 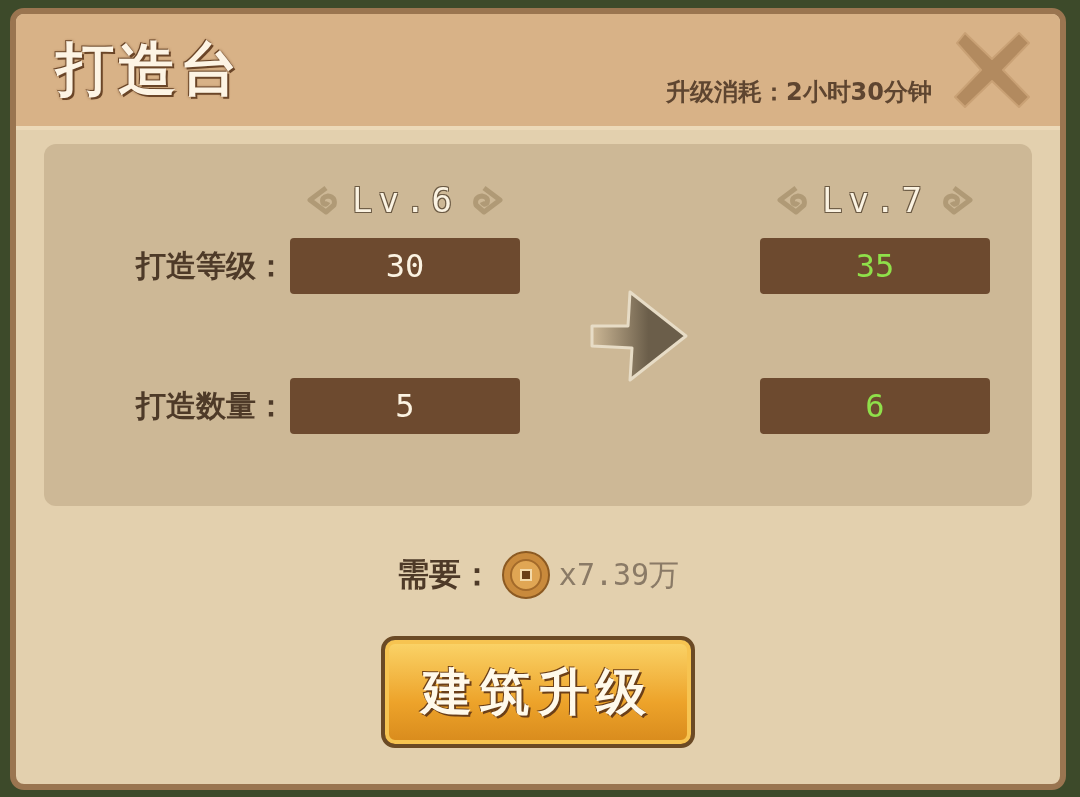 I want to click on next-value: 6, so click(x=875, y=406).